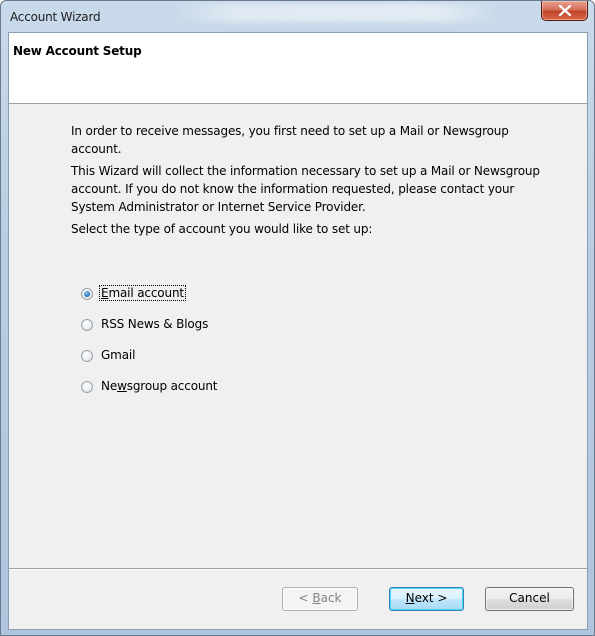 This screenshot has height=636, width=595. I want to click on title-bar-glass-reflection, so click(336, 13).